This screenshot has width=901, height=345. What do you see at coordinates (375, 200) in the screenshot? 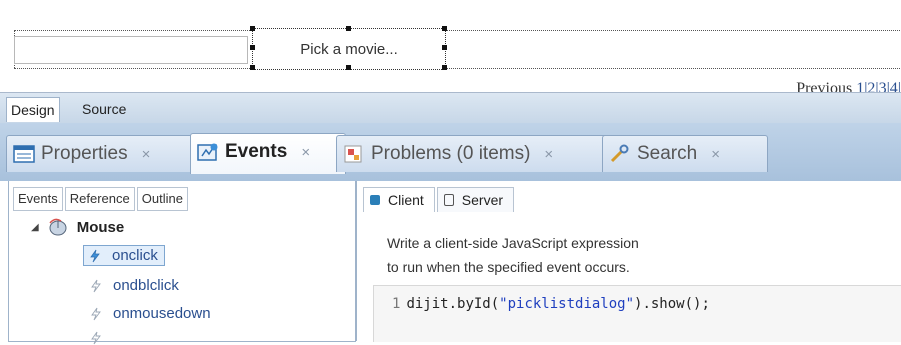
I see `client-icon` at bounding box center [375, 200].